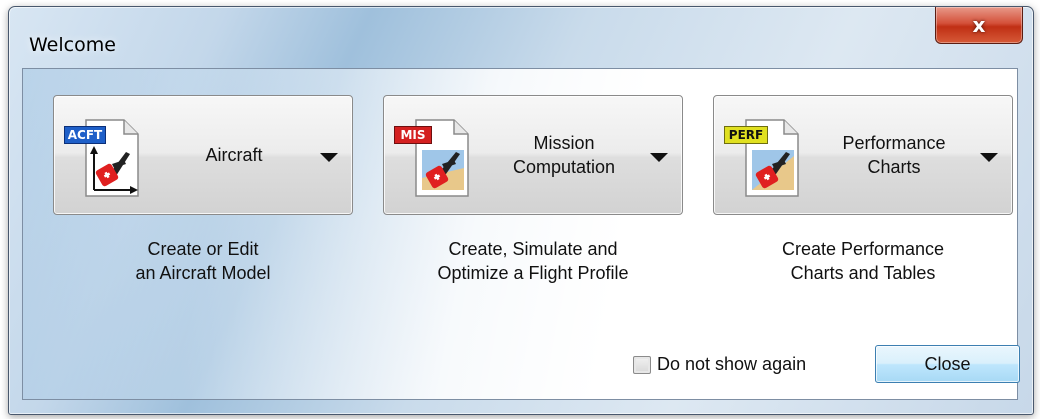  What do you see at coordinates (642, 364) in the screenshot?
I see `do-not-show-again-checkbox` at bounding box center [642, 364].